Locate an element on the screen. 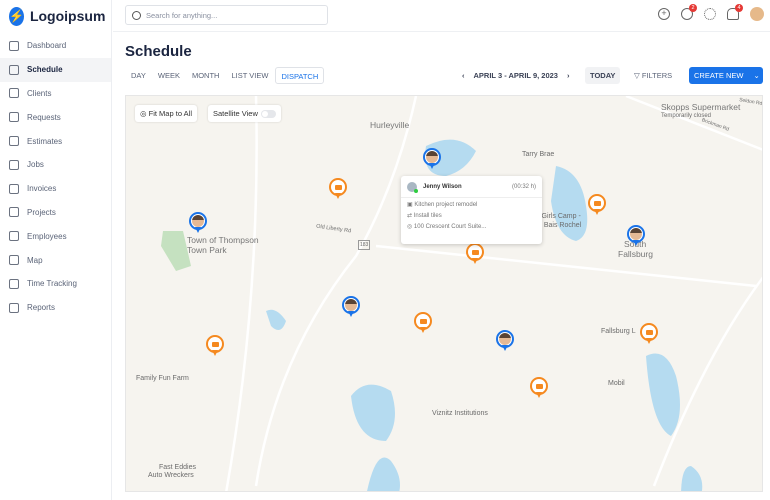  place-label: Town of Thompson is located at coordinates (223, 240).